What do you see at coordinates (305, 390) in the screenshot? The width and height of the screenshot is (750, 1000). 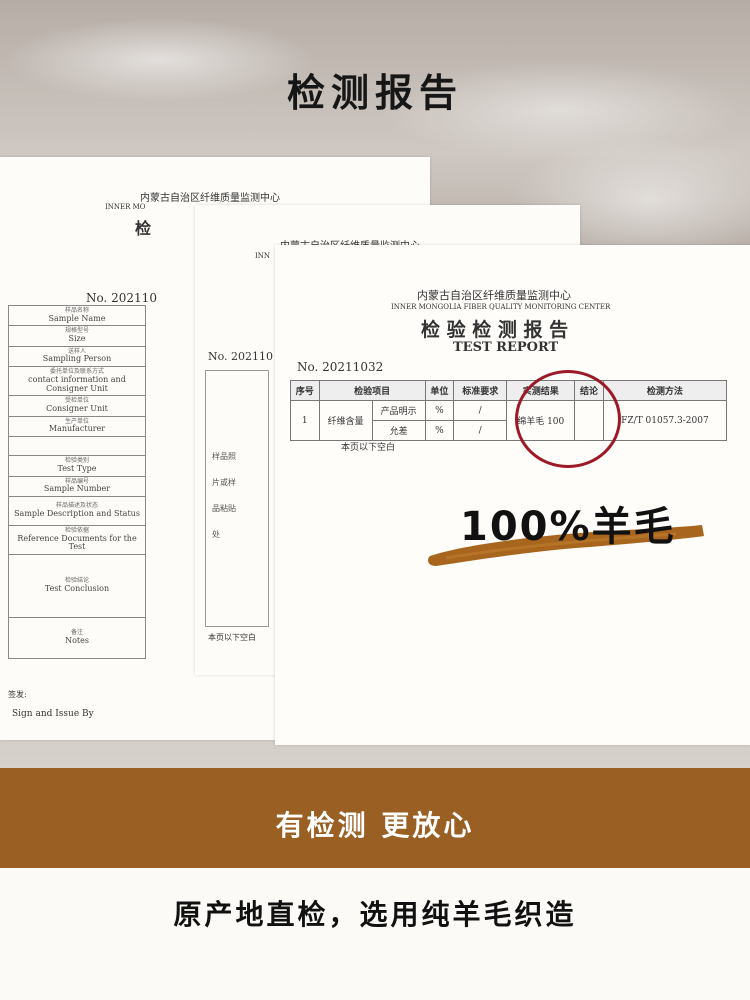 I see `header-cell: 序号` at bounding box center [305, 390].